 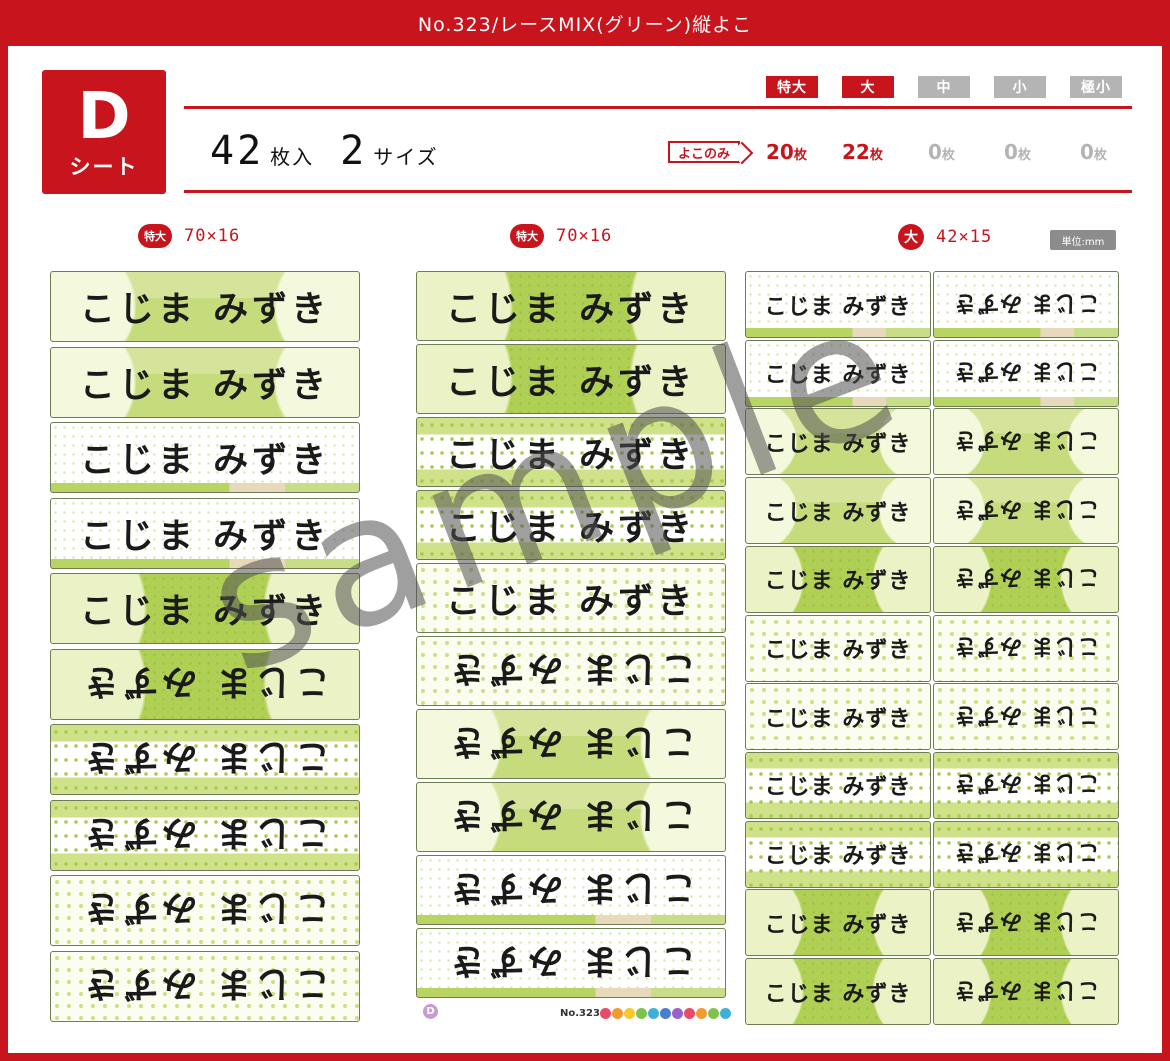 What do you see at coordinates (1017, 152) in the screenshot?
I see `qty-s: 0枚` at bounding box center [1017, 152].